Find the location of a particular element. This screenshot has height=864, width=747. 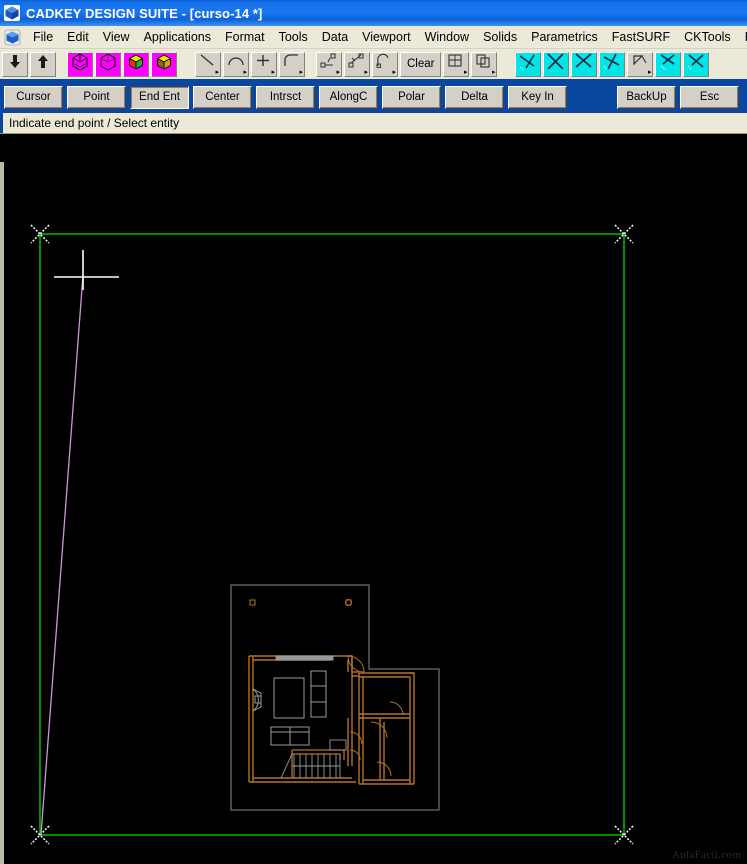

trim-both-button is located at coordinates (584, 64).